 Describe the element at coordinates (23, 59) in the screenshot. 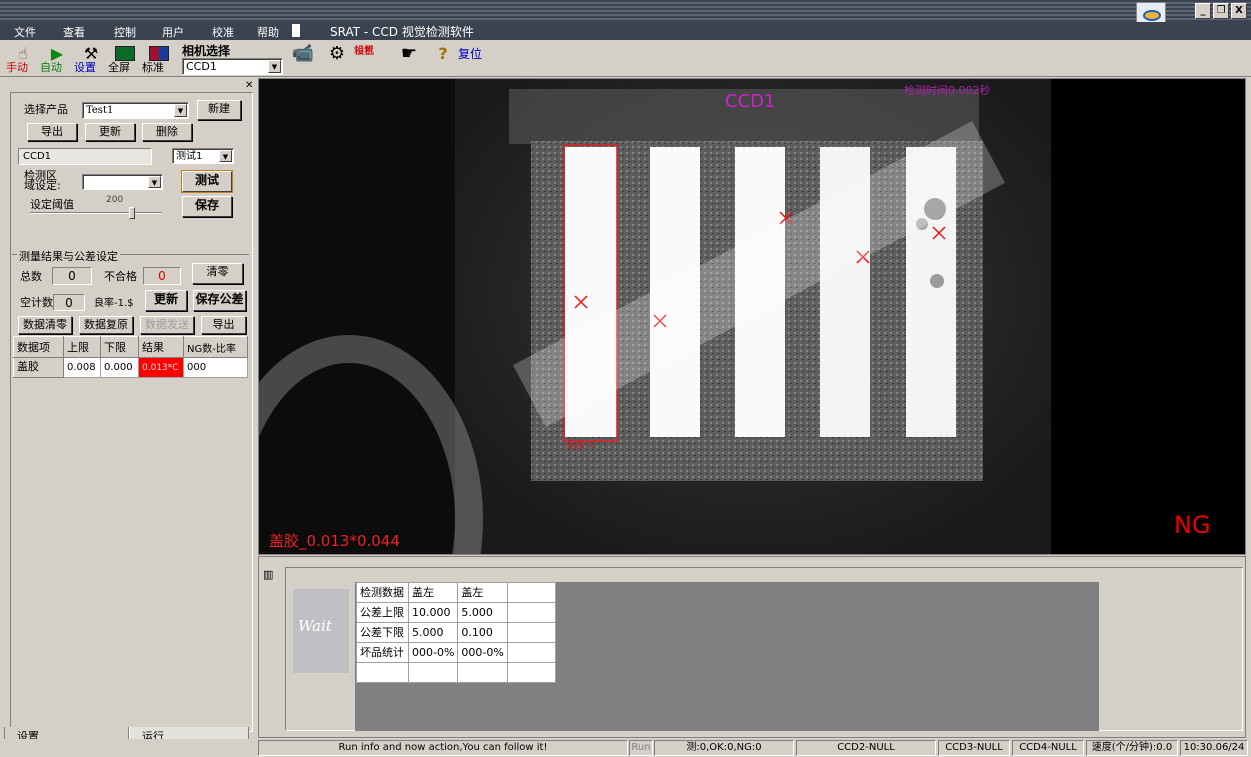

I see `manual-button: ☝ 手动` at that location.